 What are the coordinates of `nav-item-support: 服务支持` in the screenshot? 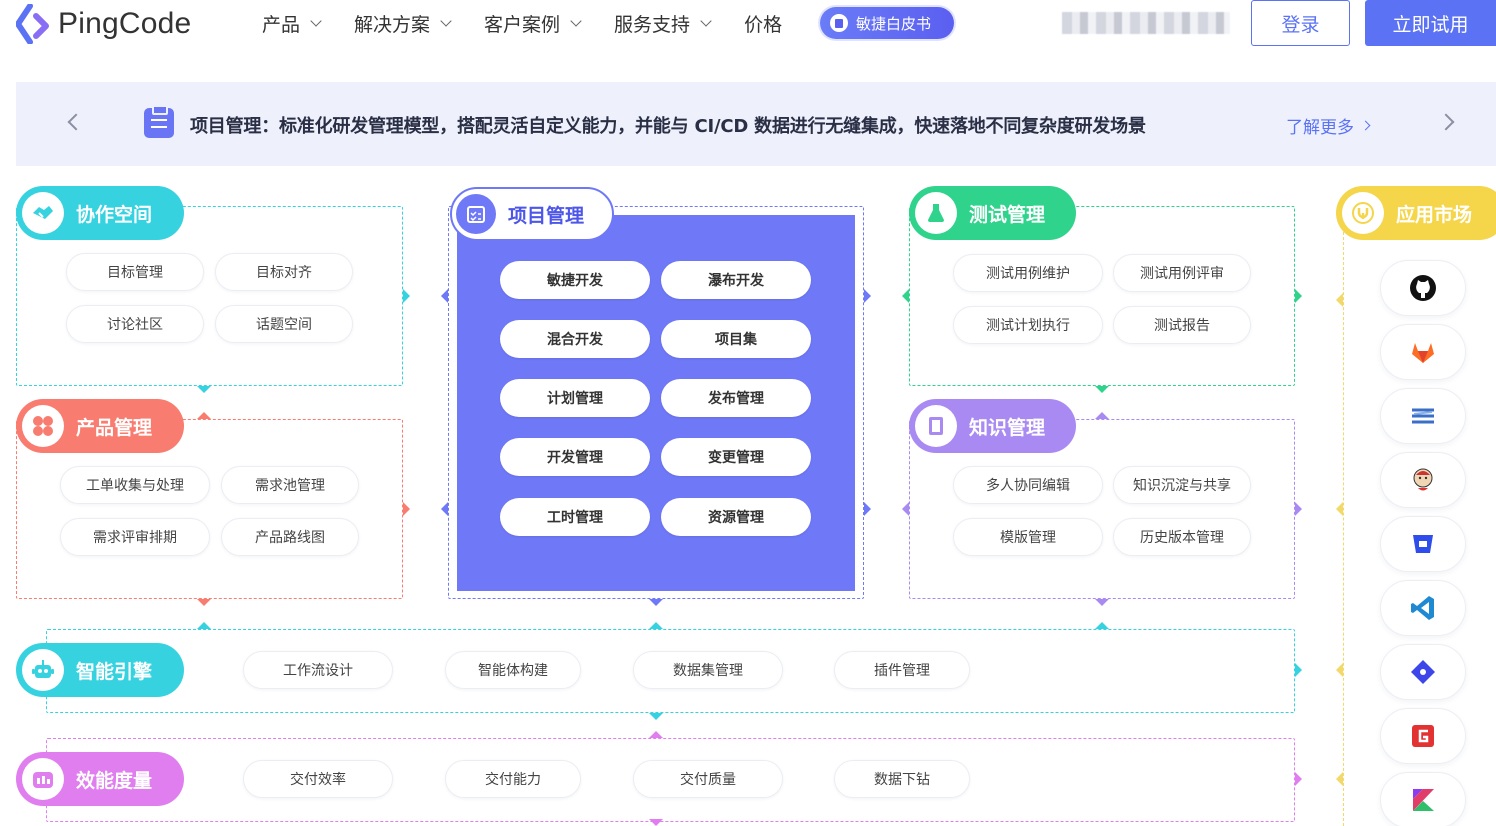 It's located at (663, 23).